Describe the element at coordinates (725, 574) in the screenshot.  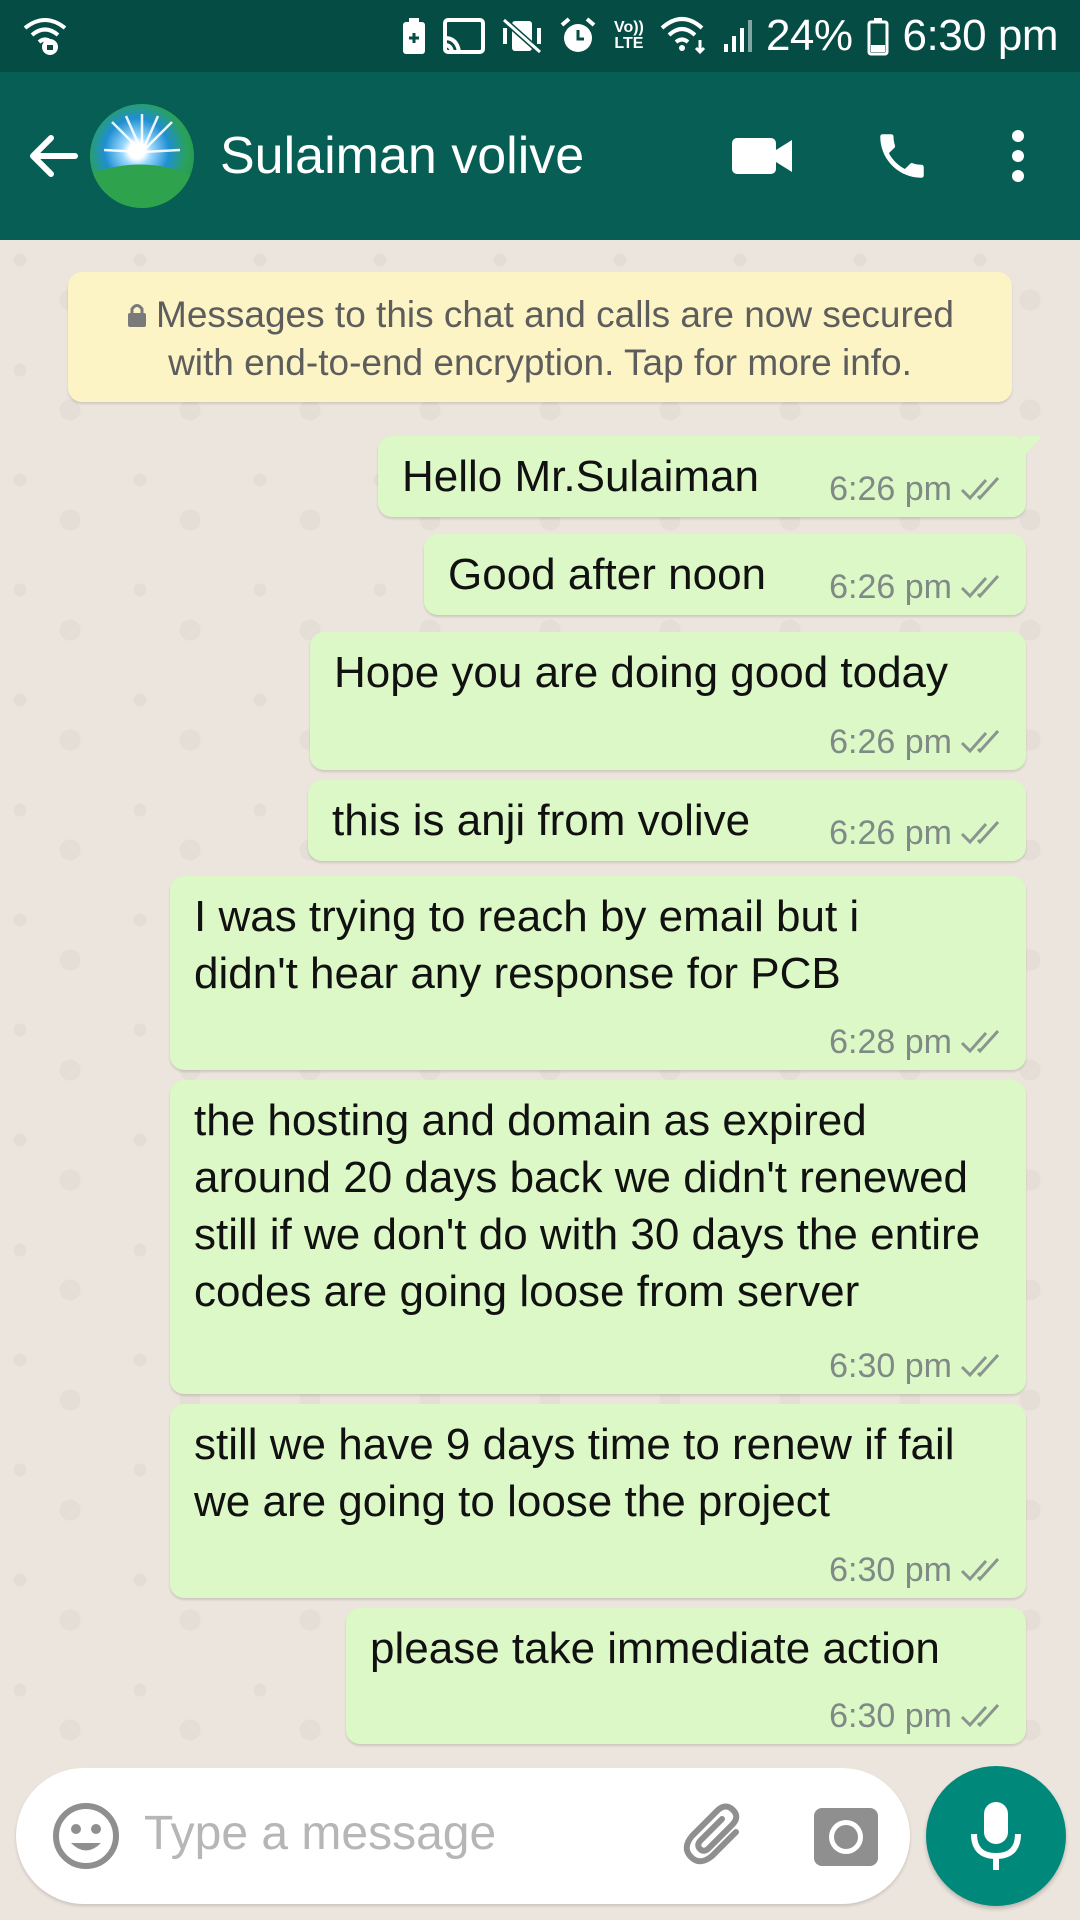
I see `message-bubble: Good after noon 6:26 pm` at that location.